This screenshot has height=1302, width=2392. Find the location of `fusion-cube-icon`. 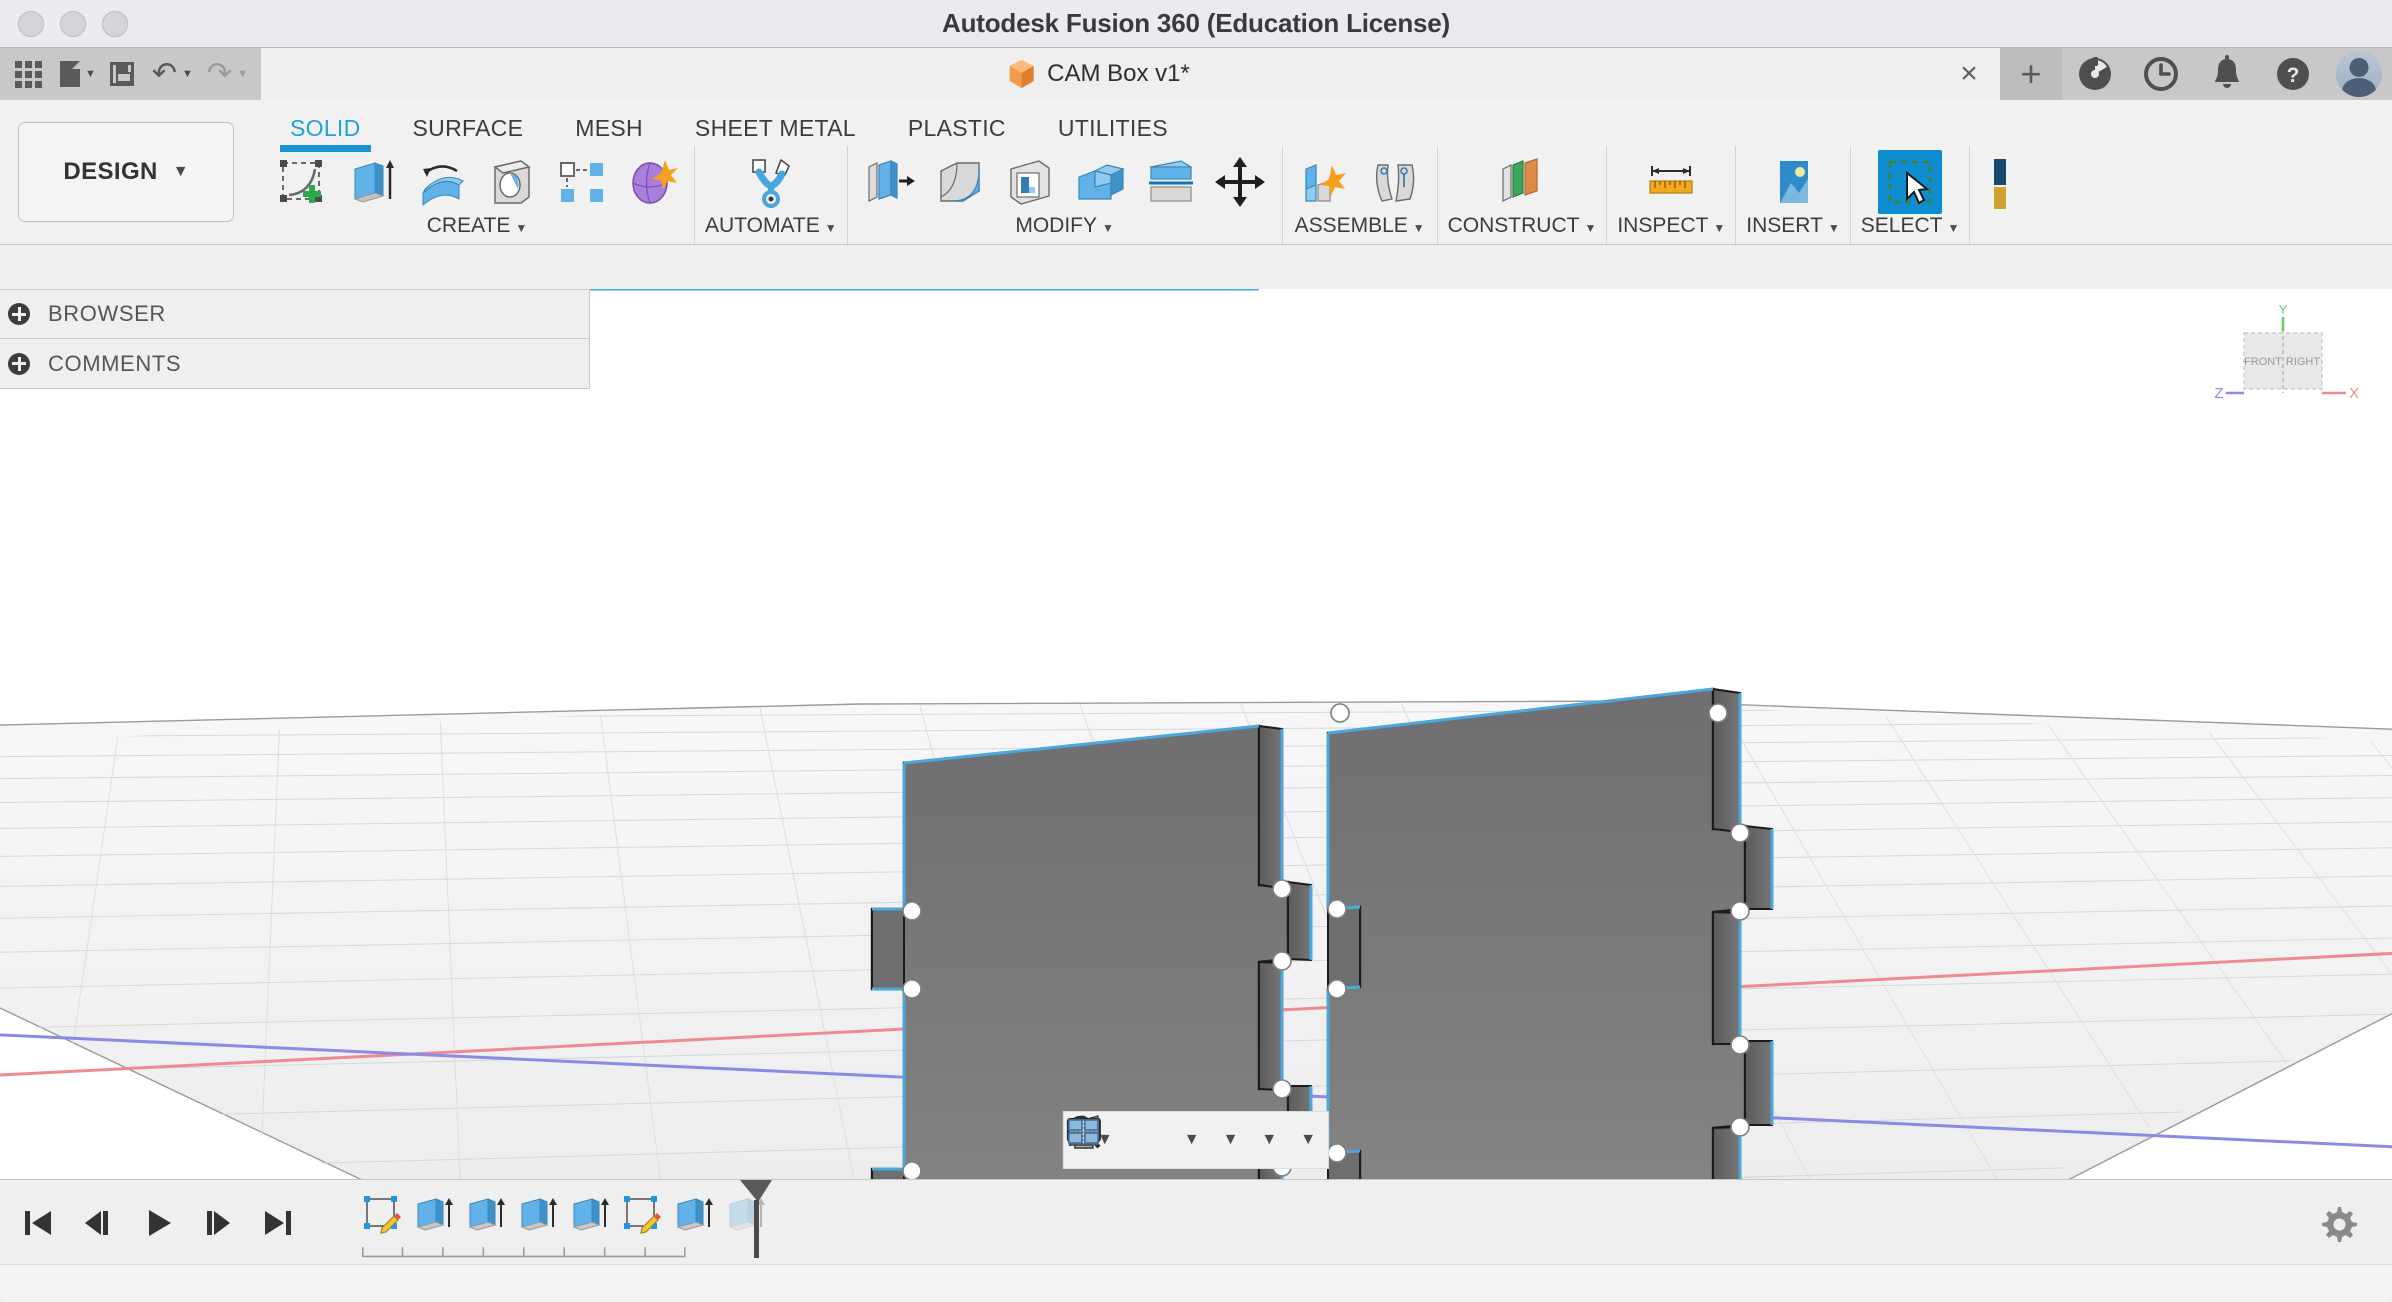

fusion-cube-icon is located at coordinates (1022, 74).